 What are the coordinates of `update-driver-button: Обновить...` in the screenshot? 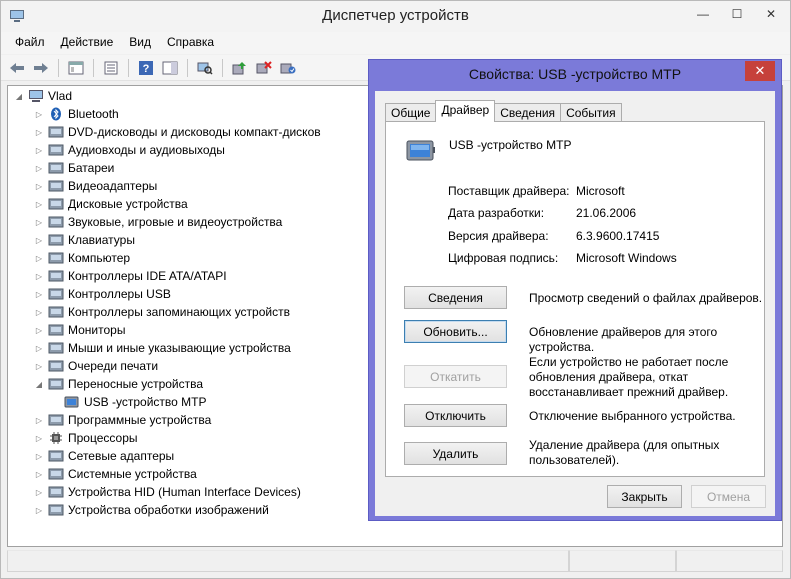 It's located at (455, 331).